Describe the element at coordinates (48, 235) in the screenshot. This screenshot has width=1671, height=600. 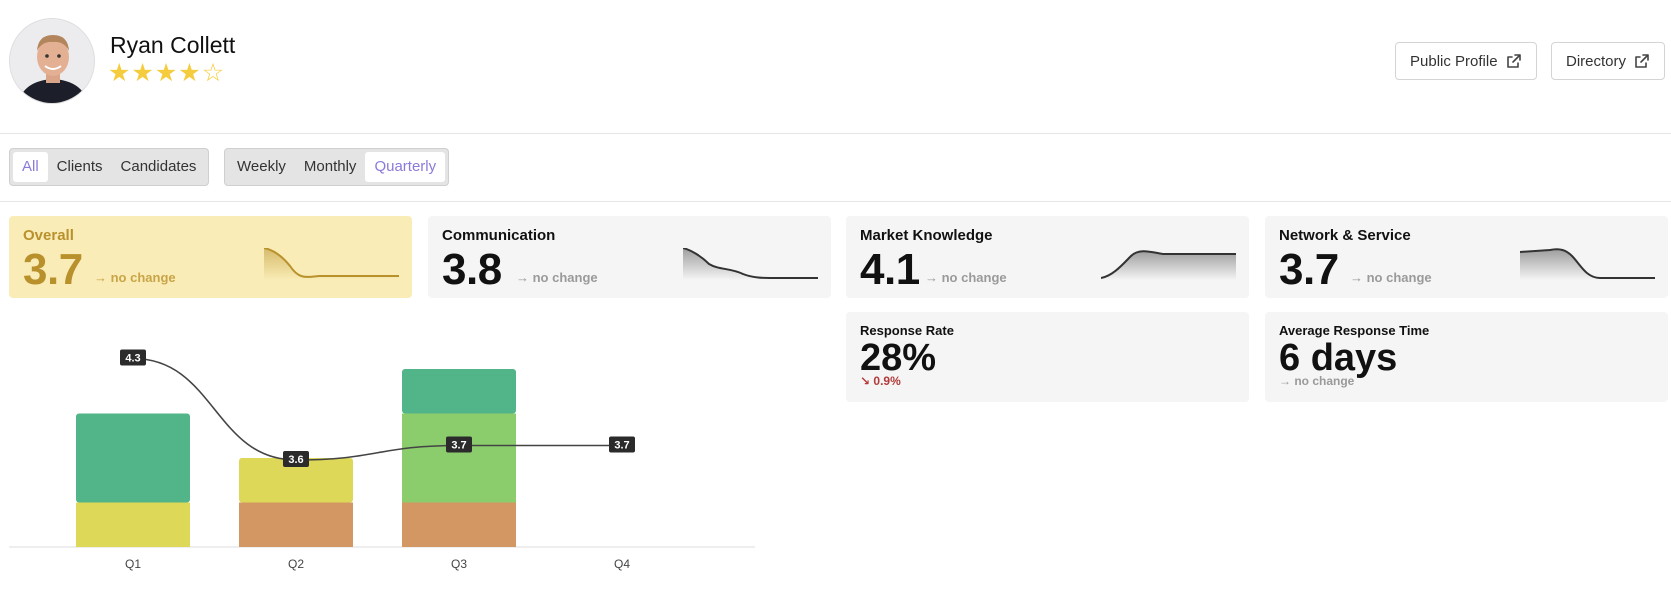
I see `kpi-title: Overall` at that location.